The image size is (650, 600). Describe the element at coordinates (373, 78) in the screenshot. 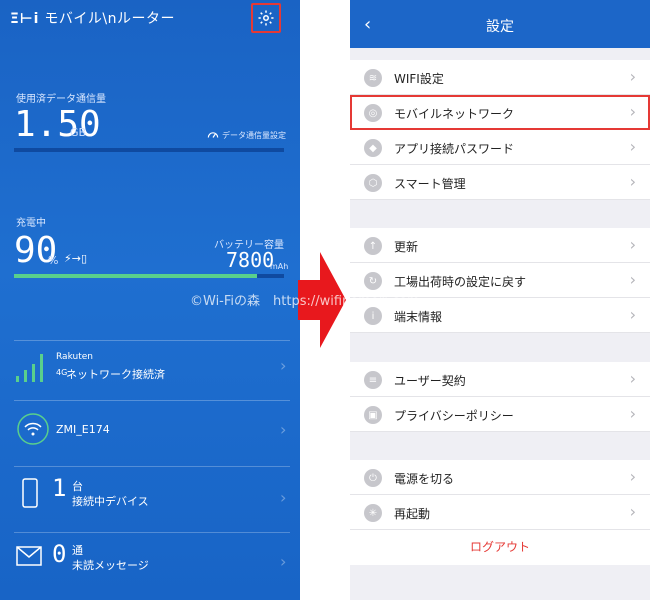

I see `wifi-icon: ≋` at that location.